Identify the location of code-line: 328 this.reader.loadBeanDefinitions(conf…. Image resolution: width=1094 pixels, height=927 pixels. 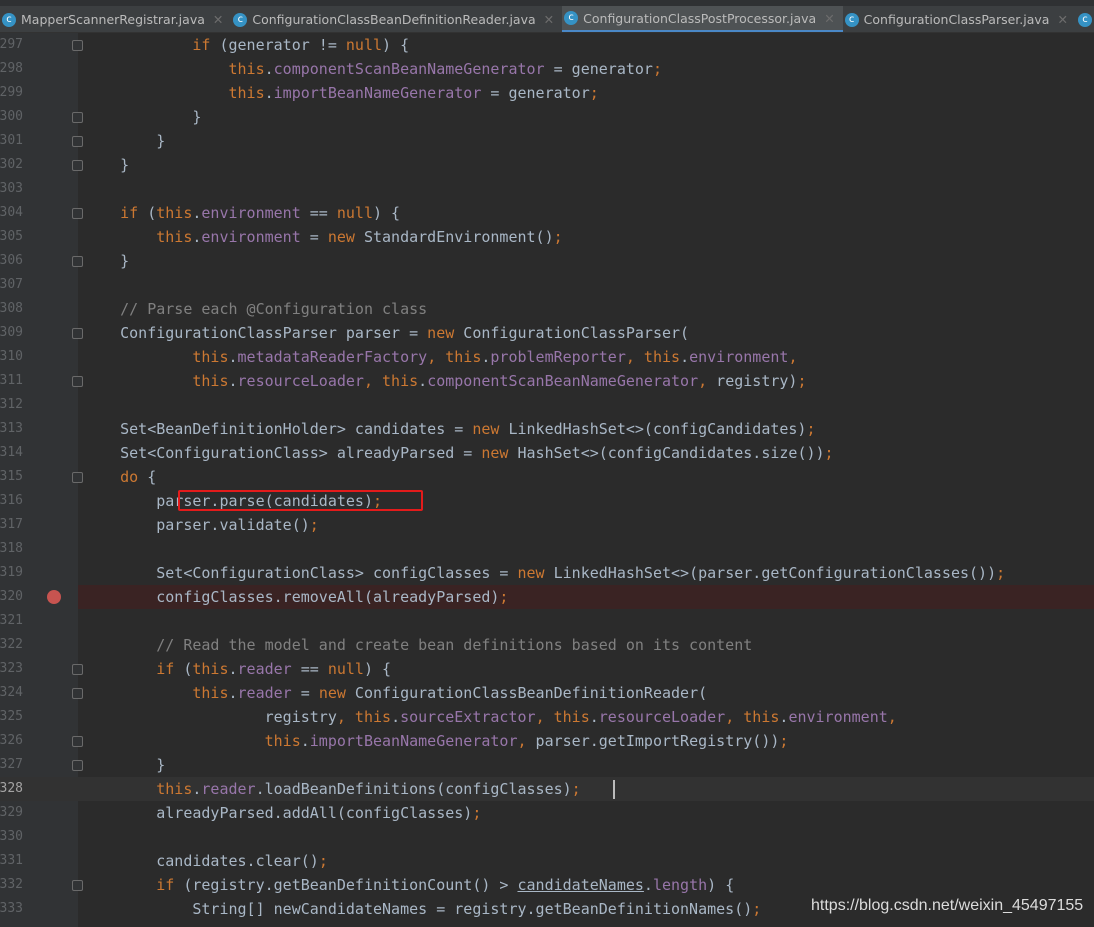
(547, 789).